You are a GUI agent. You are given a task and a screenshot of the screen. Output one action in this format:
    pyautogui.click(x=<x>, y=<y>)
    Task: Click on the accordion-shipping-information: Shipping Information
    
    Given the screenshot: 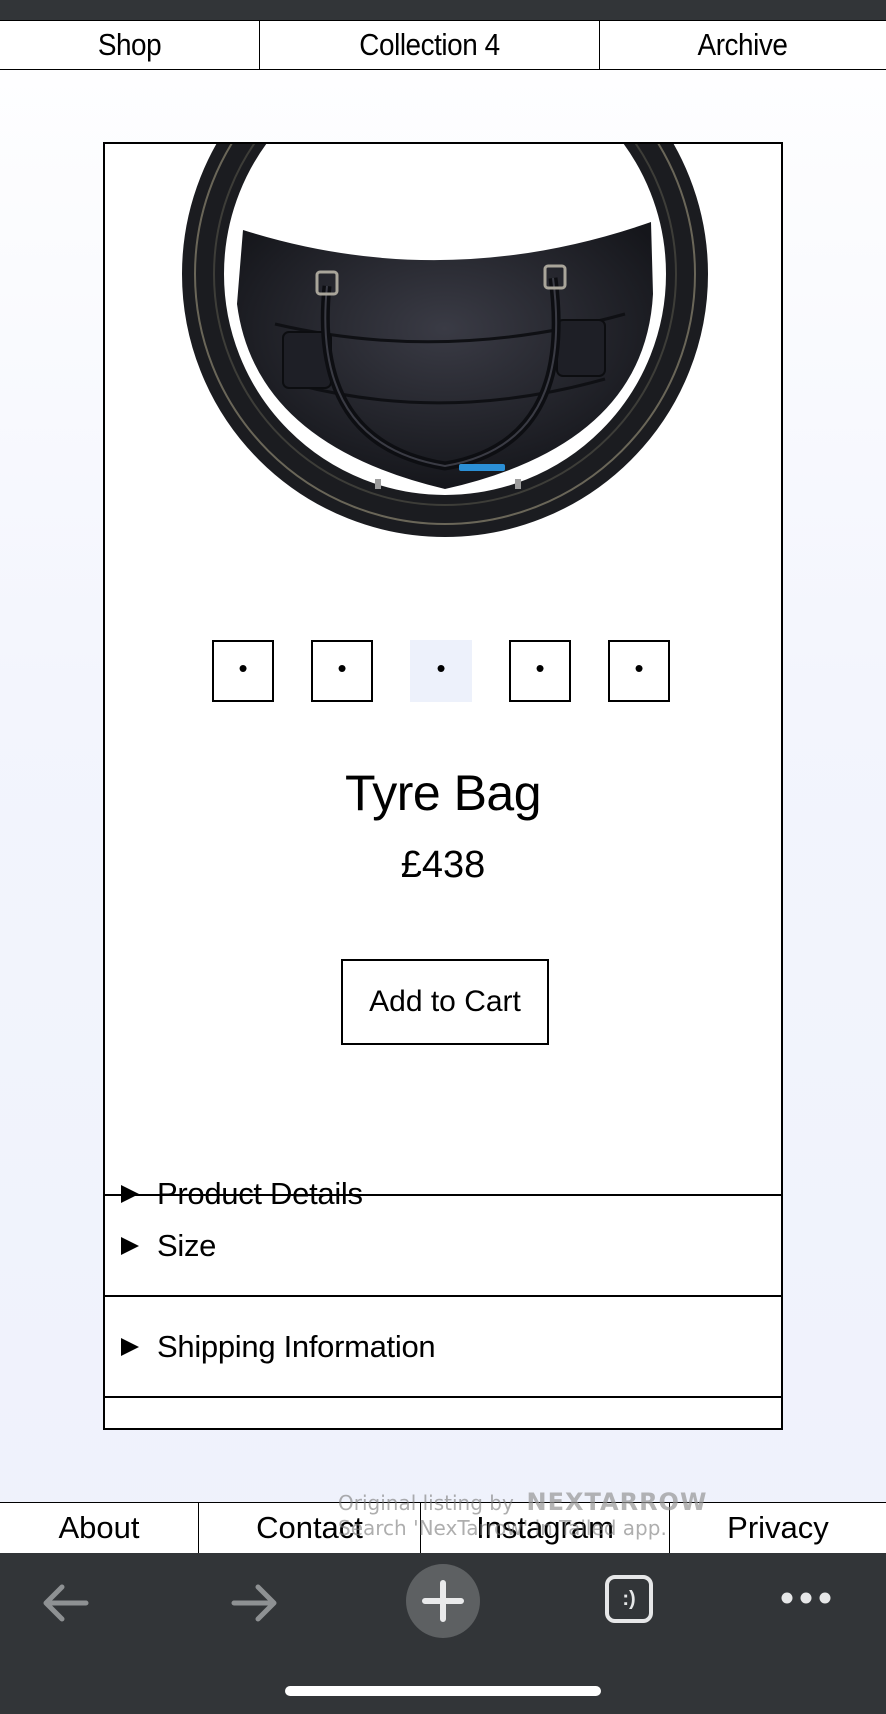 What is the action you would take?
    pyautogui.click(x=443, y=1347)
    